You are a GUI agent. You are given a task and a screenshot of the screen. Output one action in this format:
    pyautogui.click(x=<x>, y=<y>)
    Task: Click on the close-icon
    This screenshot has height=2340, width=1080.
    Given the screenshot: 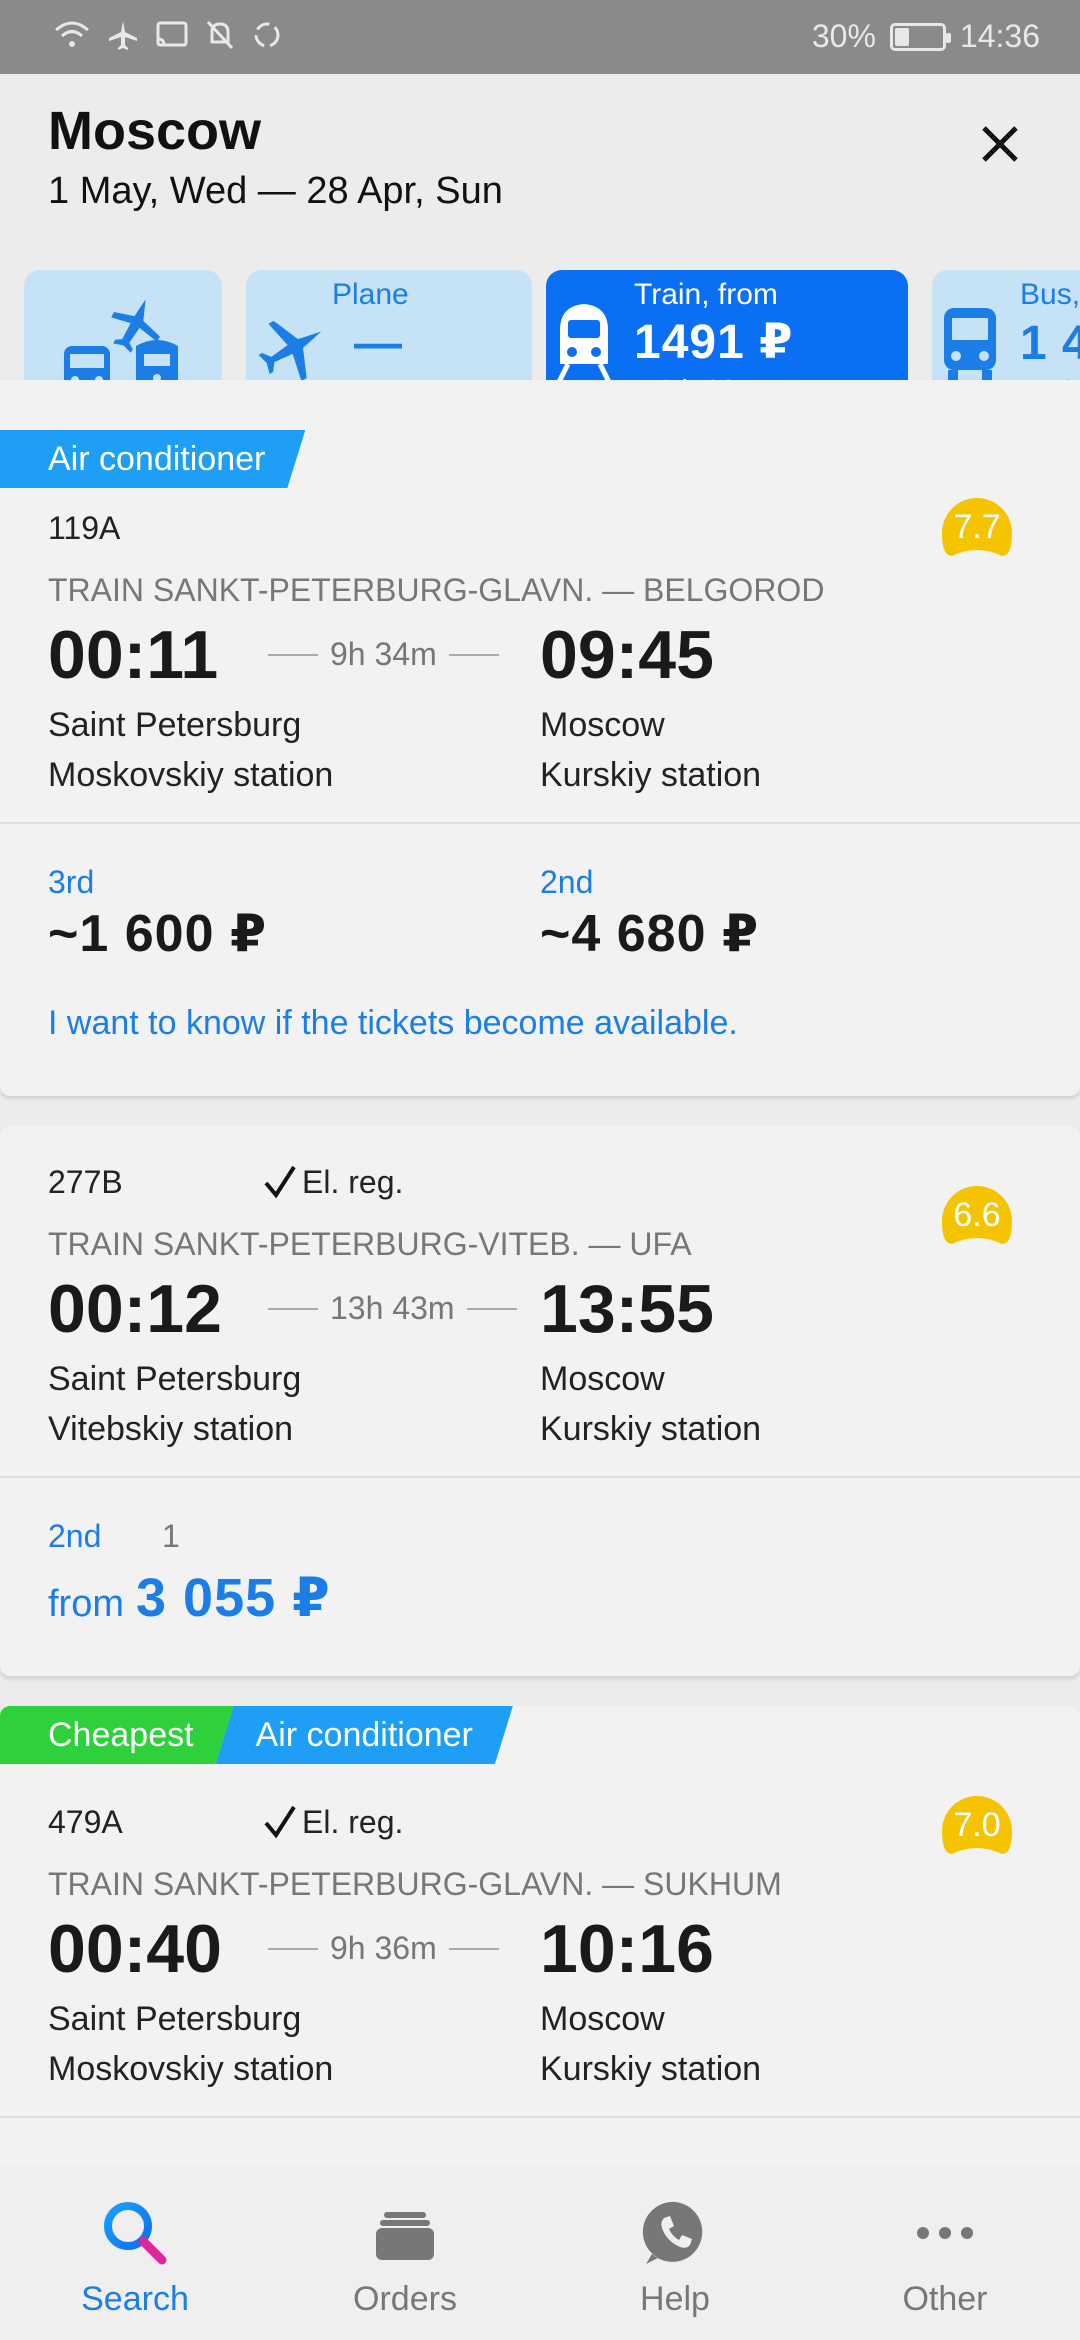 What is the action you would take?
    pyautogui.click(x=1000, y=144)
    